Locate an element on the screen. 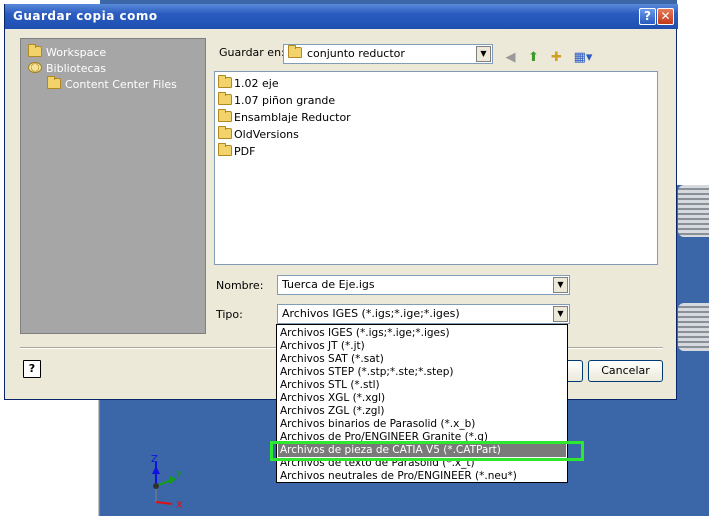 The width and height of the screenshot is (709, 516). save-in-combo: conjunto reductor ▼ is located at coordinates (388, 54).